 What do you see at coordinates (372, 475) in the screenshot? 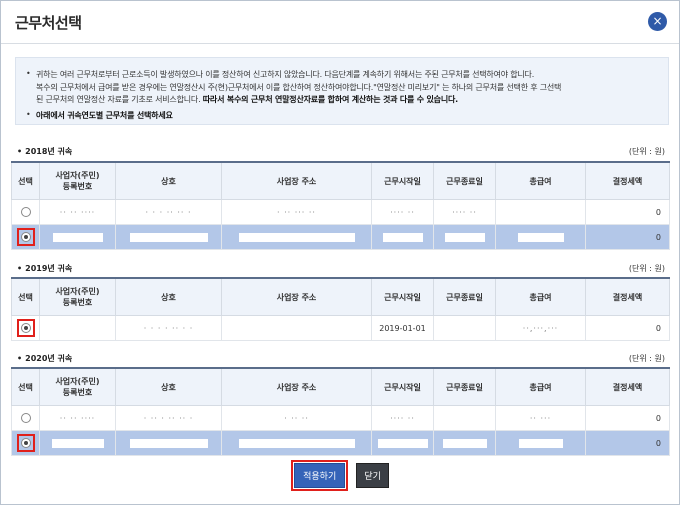
I see `close-button: 닫기` at bounding box center [372, 475].